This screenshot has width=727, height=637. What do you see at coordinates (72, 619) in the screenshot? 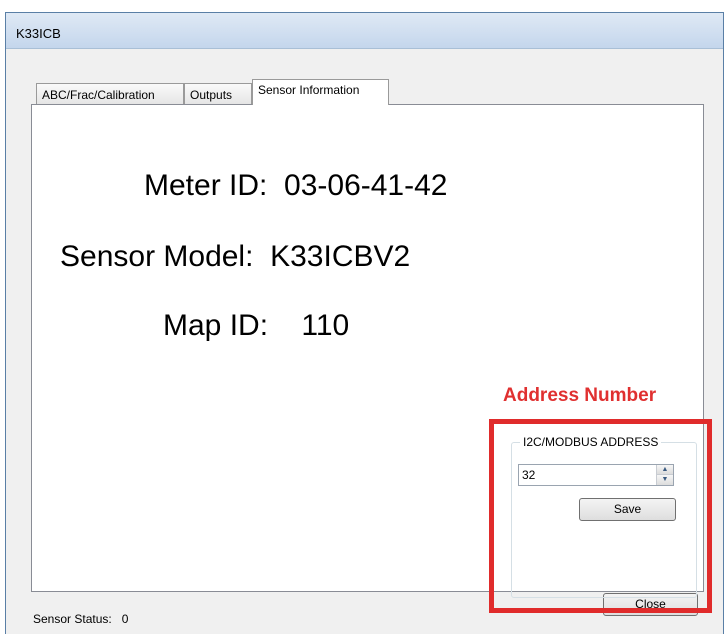
I see `status-label: Sensor Status:` at bounding box center [72, 619].